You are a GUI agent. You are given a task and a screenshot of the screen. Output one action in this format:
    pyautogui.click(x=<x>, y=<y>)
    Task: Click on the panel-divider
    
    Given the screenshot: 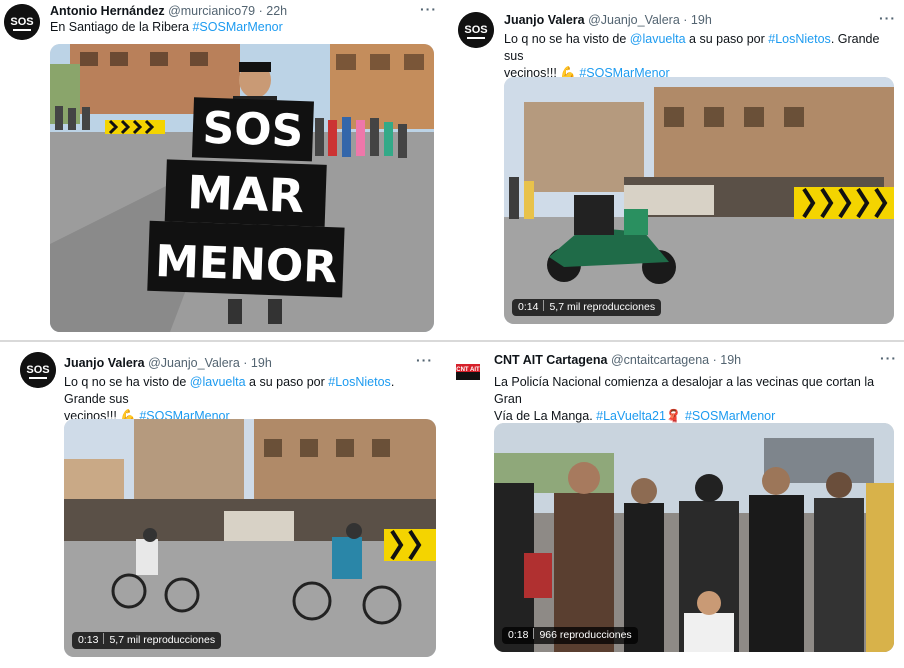 What is the action you would take?
    pyautogui.click(x=452, y=341)
    